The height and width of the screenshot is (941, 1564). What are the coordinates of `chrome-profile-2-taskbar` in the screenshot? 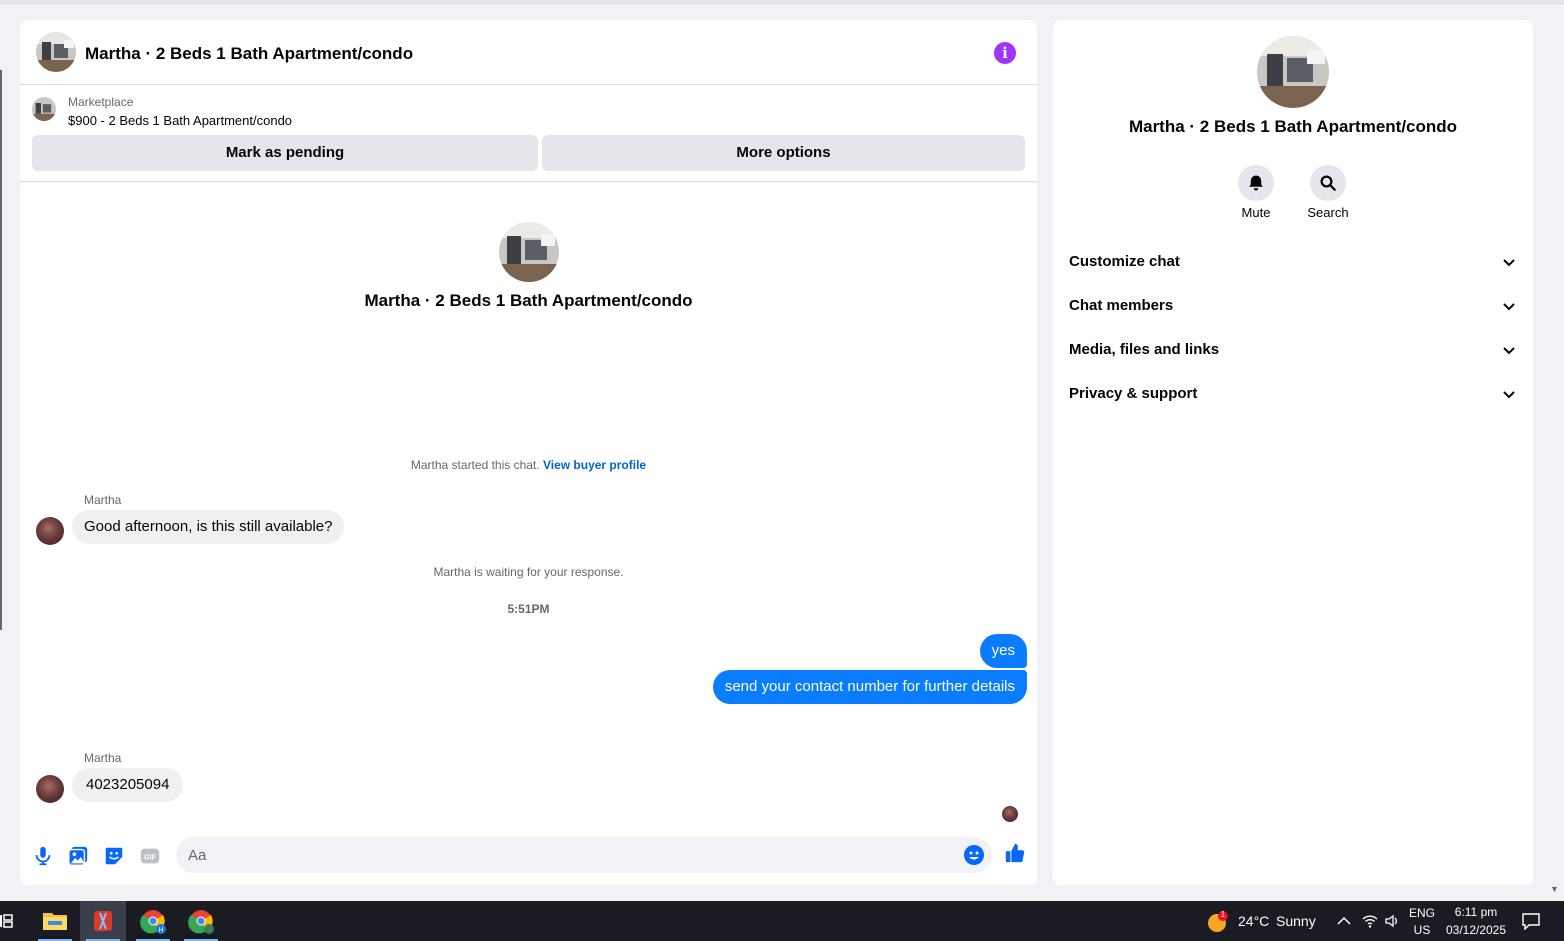 It's located at (201, 921).